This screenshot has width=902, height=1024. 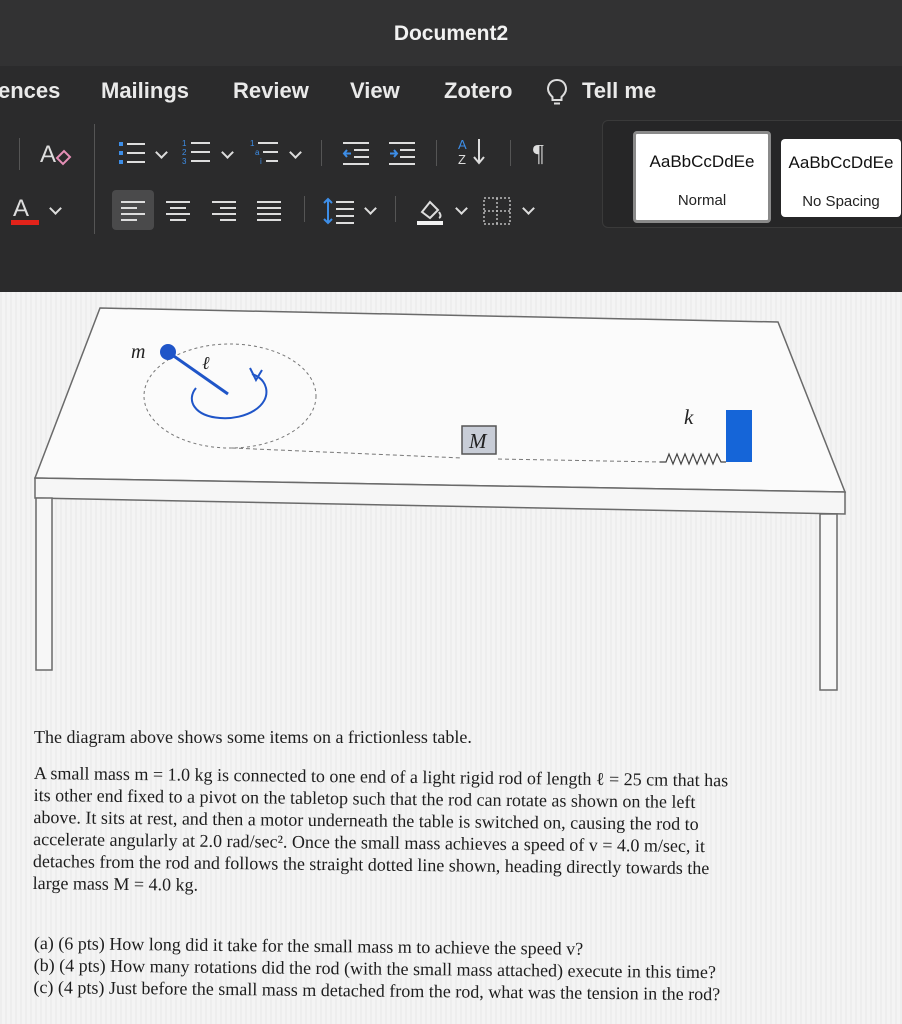 What do you see at coordinates (828, 602) in the screenshot?
I see `table-leg-right` at bounding box center [828, 602].